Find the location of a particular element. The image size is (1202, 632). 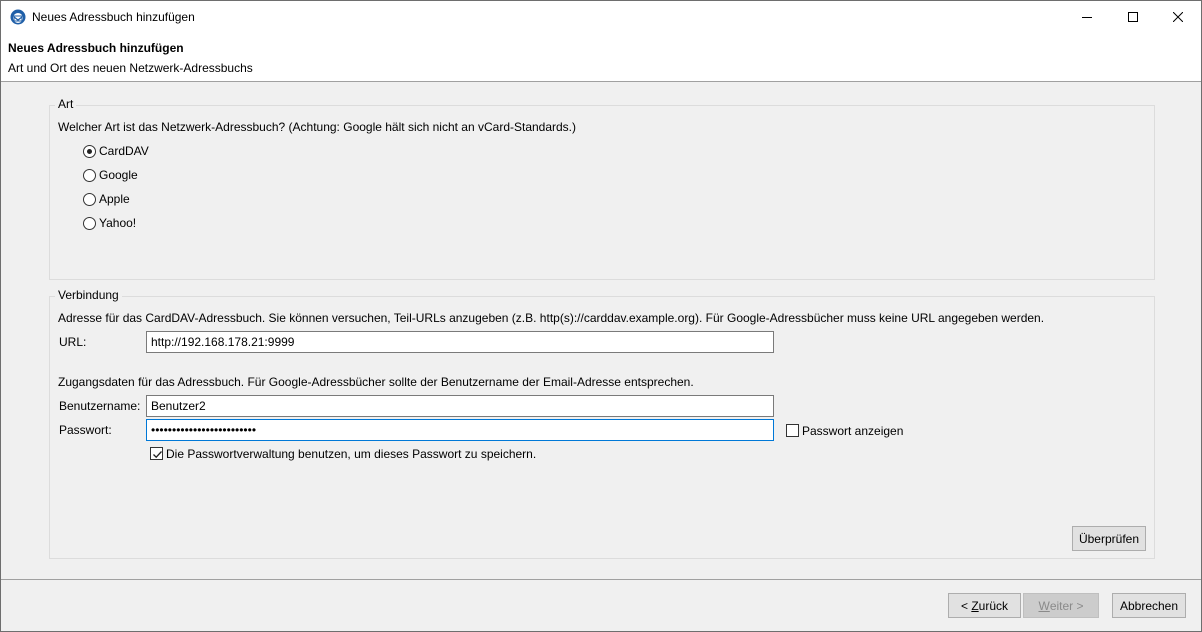

back-button-prefix: < is located at coordinates (966, 605).